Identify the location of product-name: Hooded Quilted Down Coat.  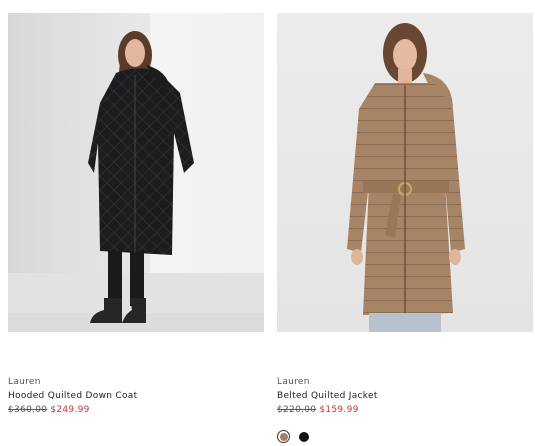
(136, 396).